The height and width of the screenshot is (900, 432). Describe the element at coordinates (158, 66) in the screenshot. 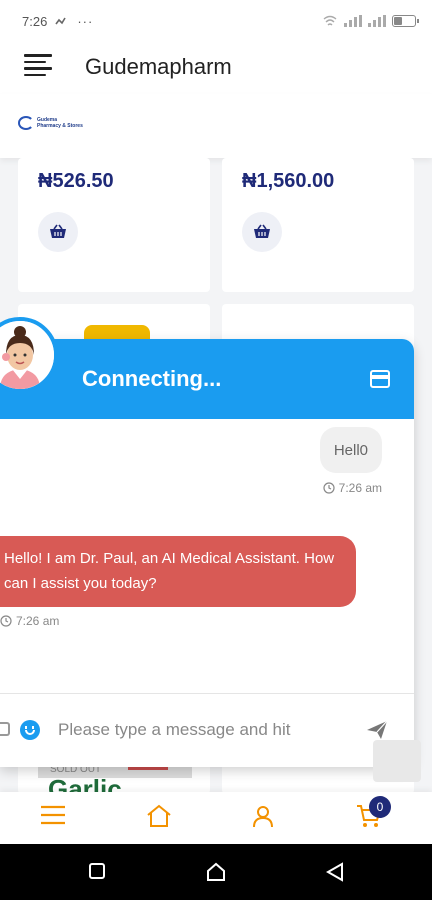

I see `app-title: Gudemapharm` at that location.